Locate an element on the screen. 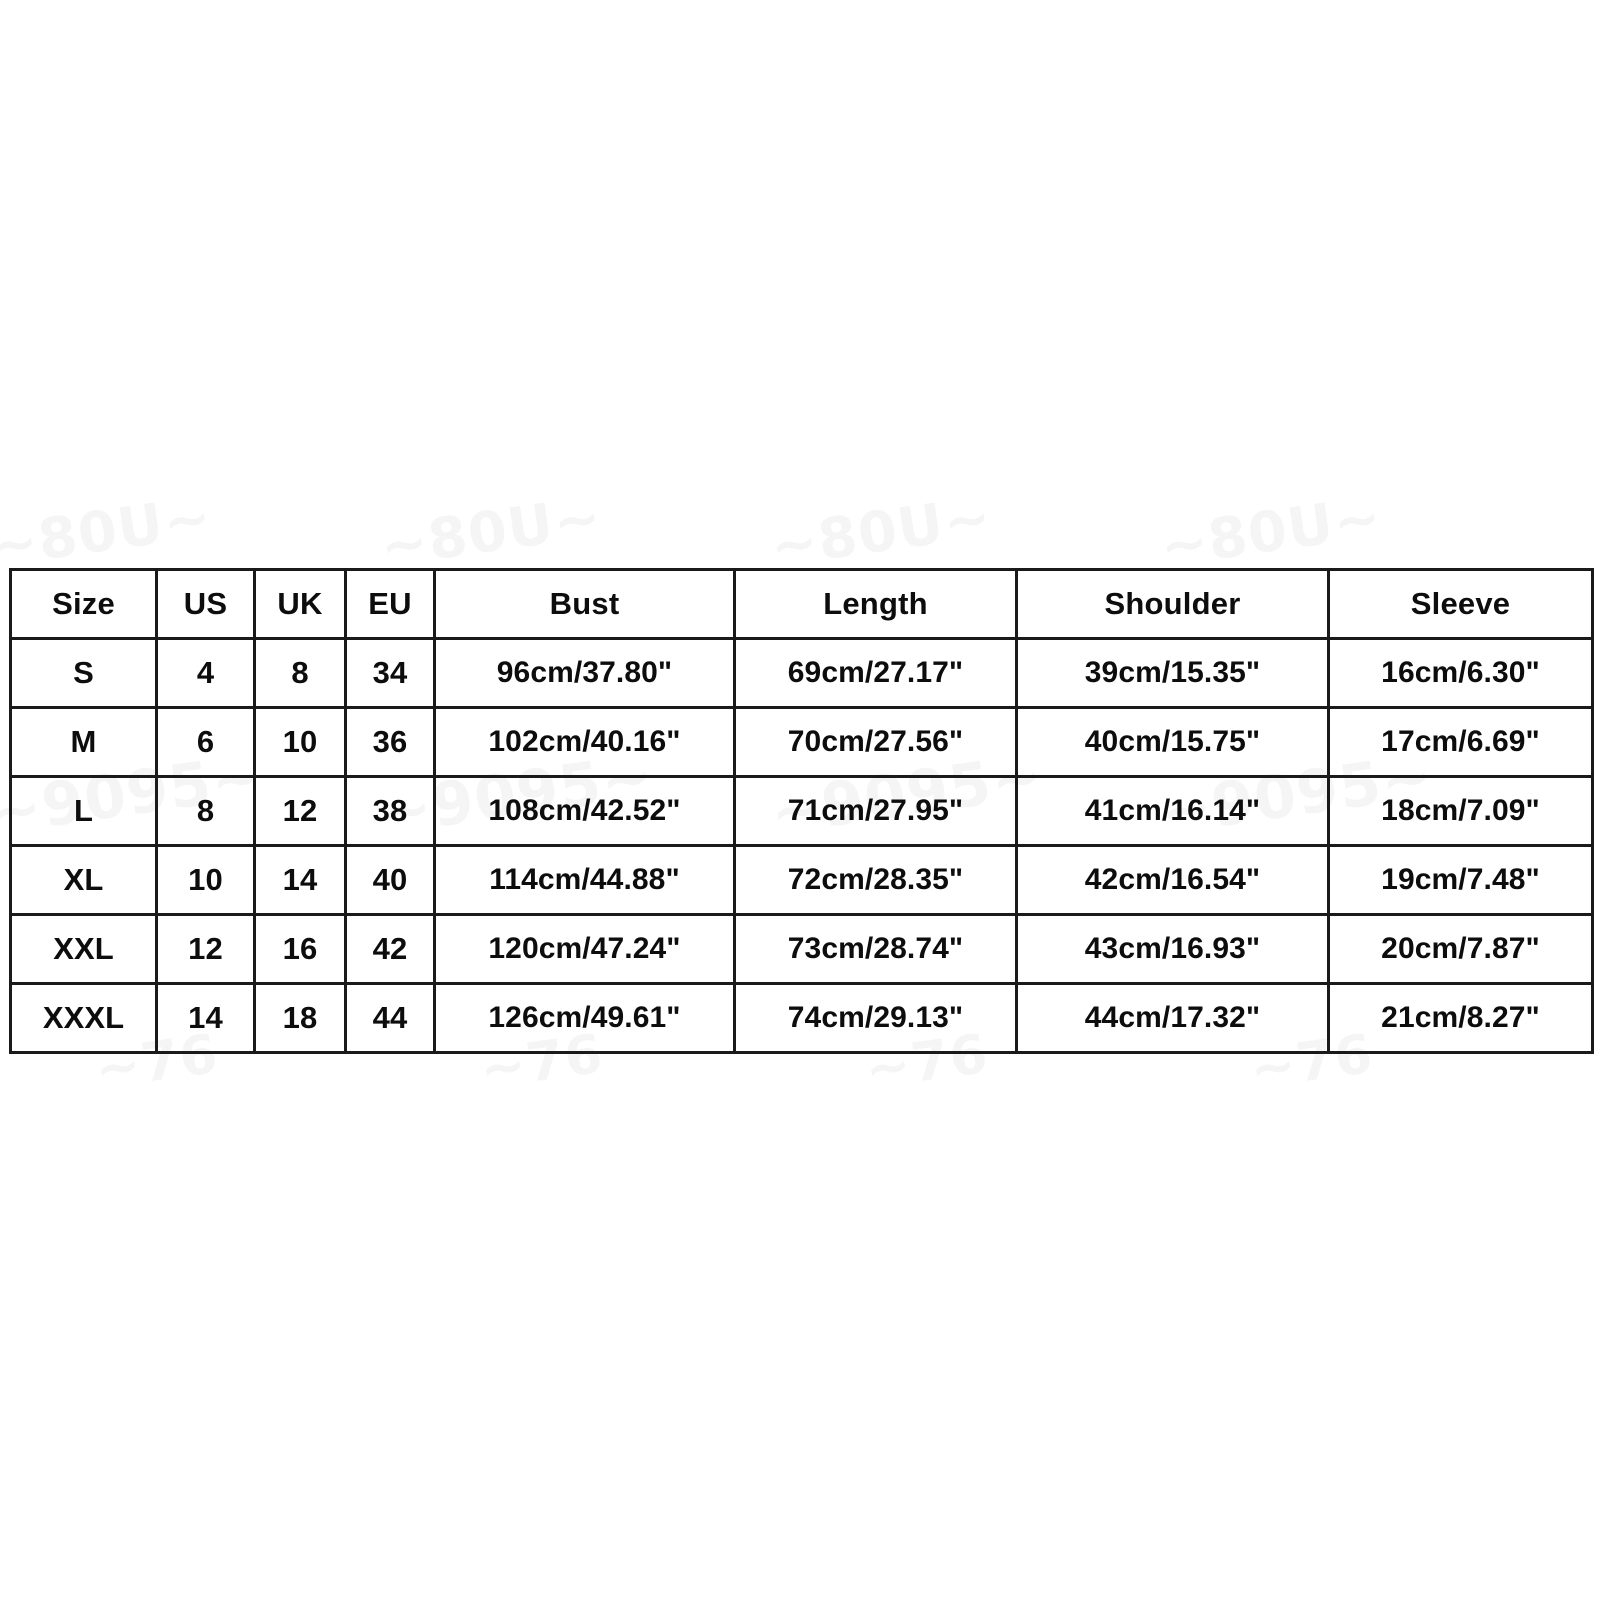  cell-shoulder: 42cm/16.54" is located at coordinates (1172, 880).